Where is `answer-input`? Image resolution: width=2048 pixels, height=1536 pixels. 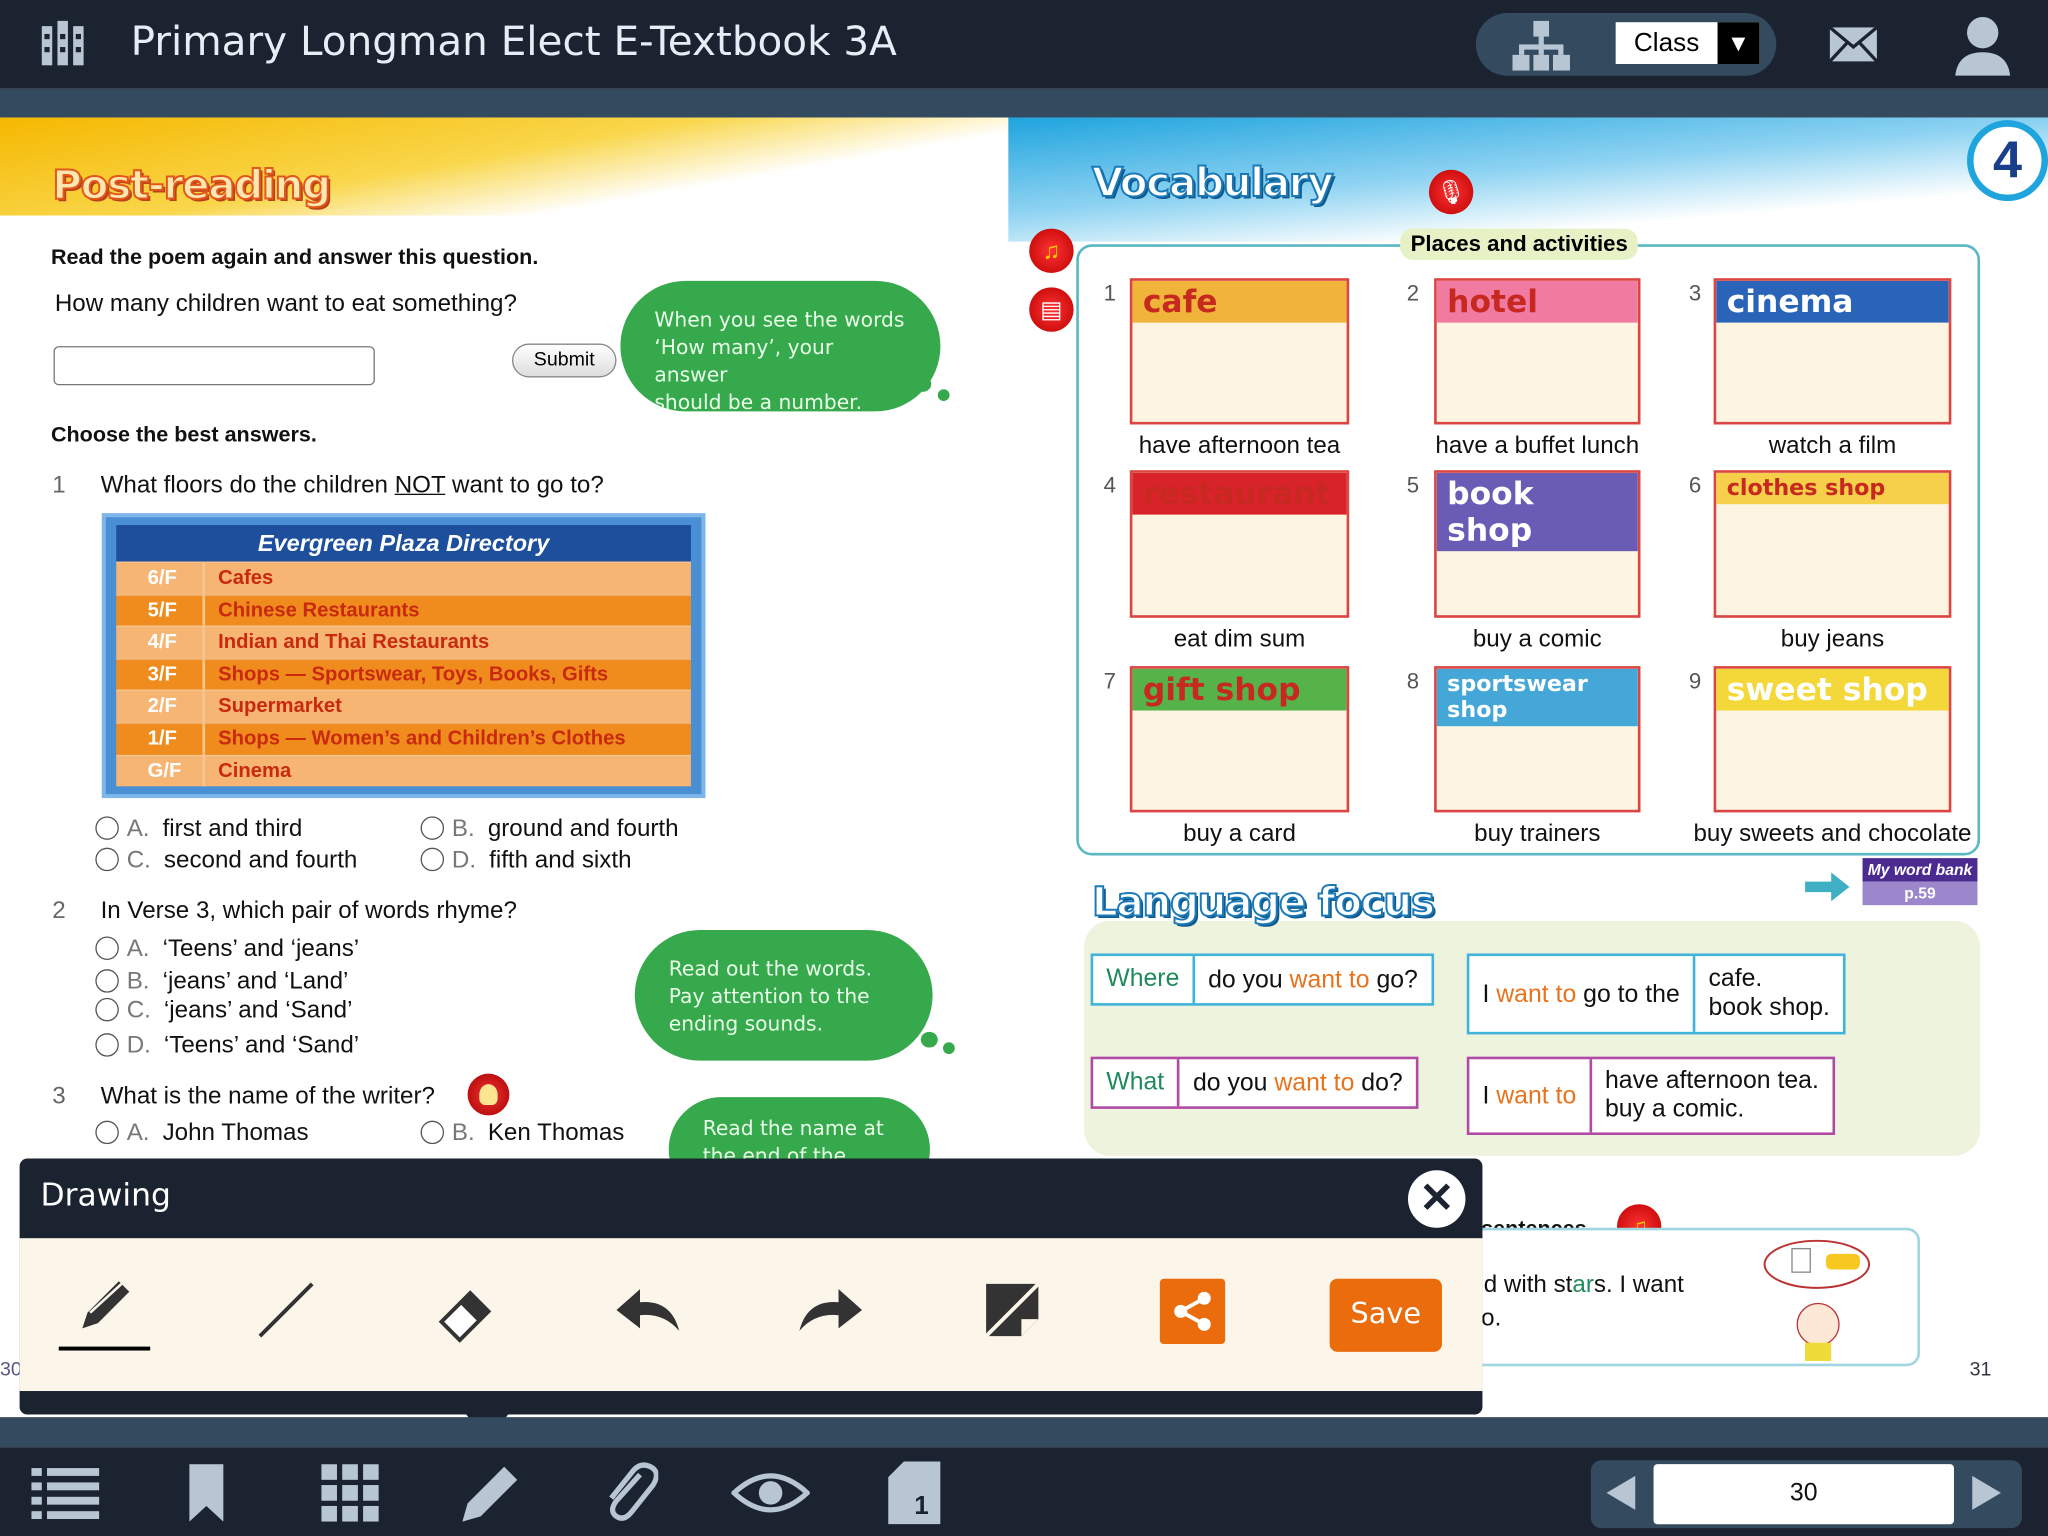
answer-input is located at coordinates (214, 366).